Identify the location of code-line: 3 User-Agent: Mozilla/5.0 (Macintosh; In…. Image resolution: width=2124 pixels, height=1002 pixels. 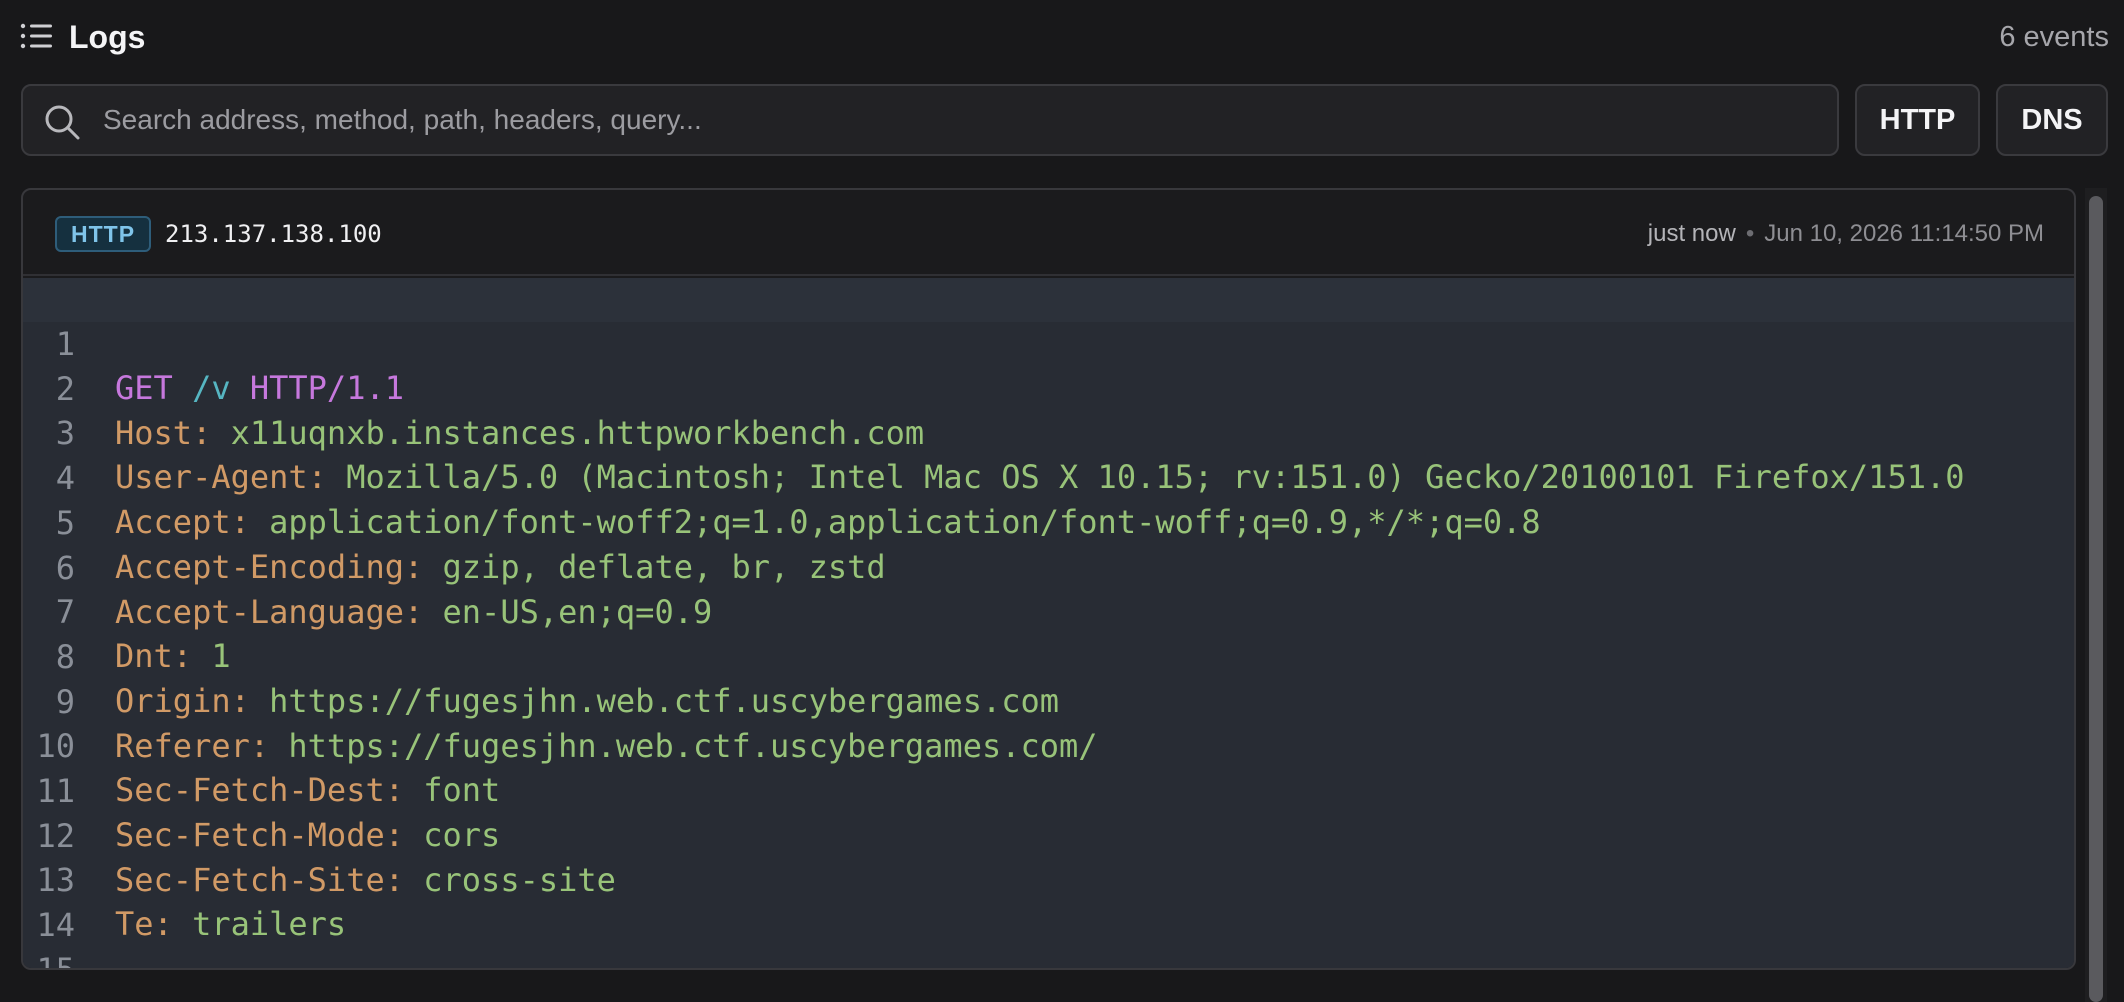
(1048, 431).